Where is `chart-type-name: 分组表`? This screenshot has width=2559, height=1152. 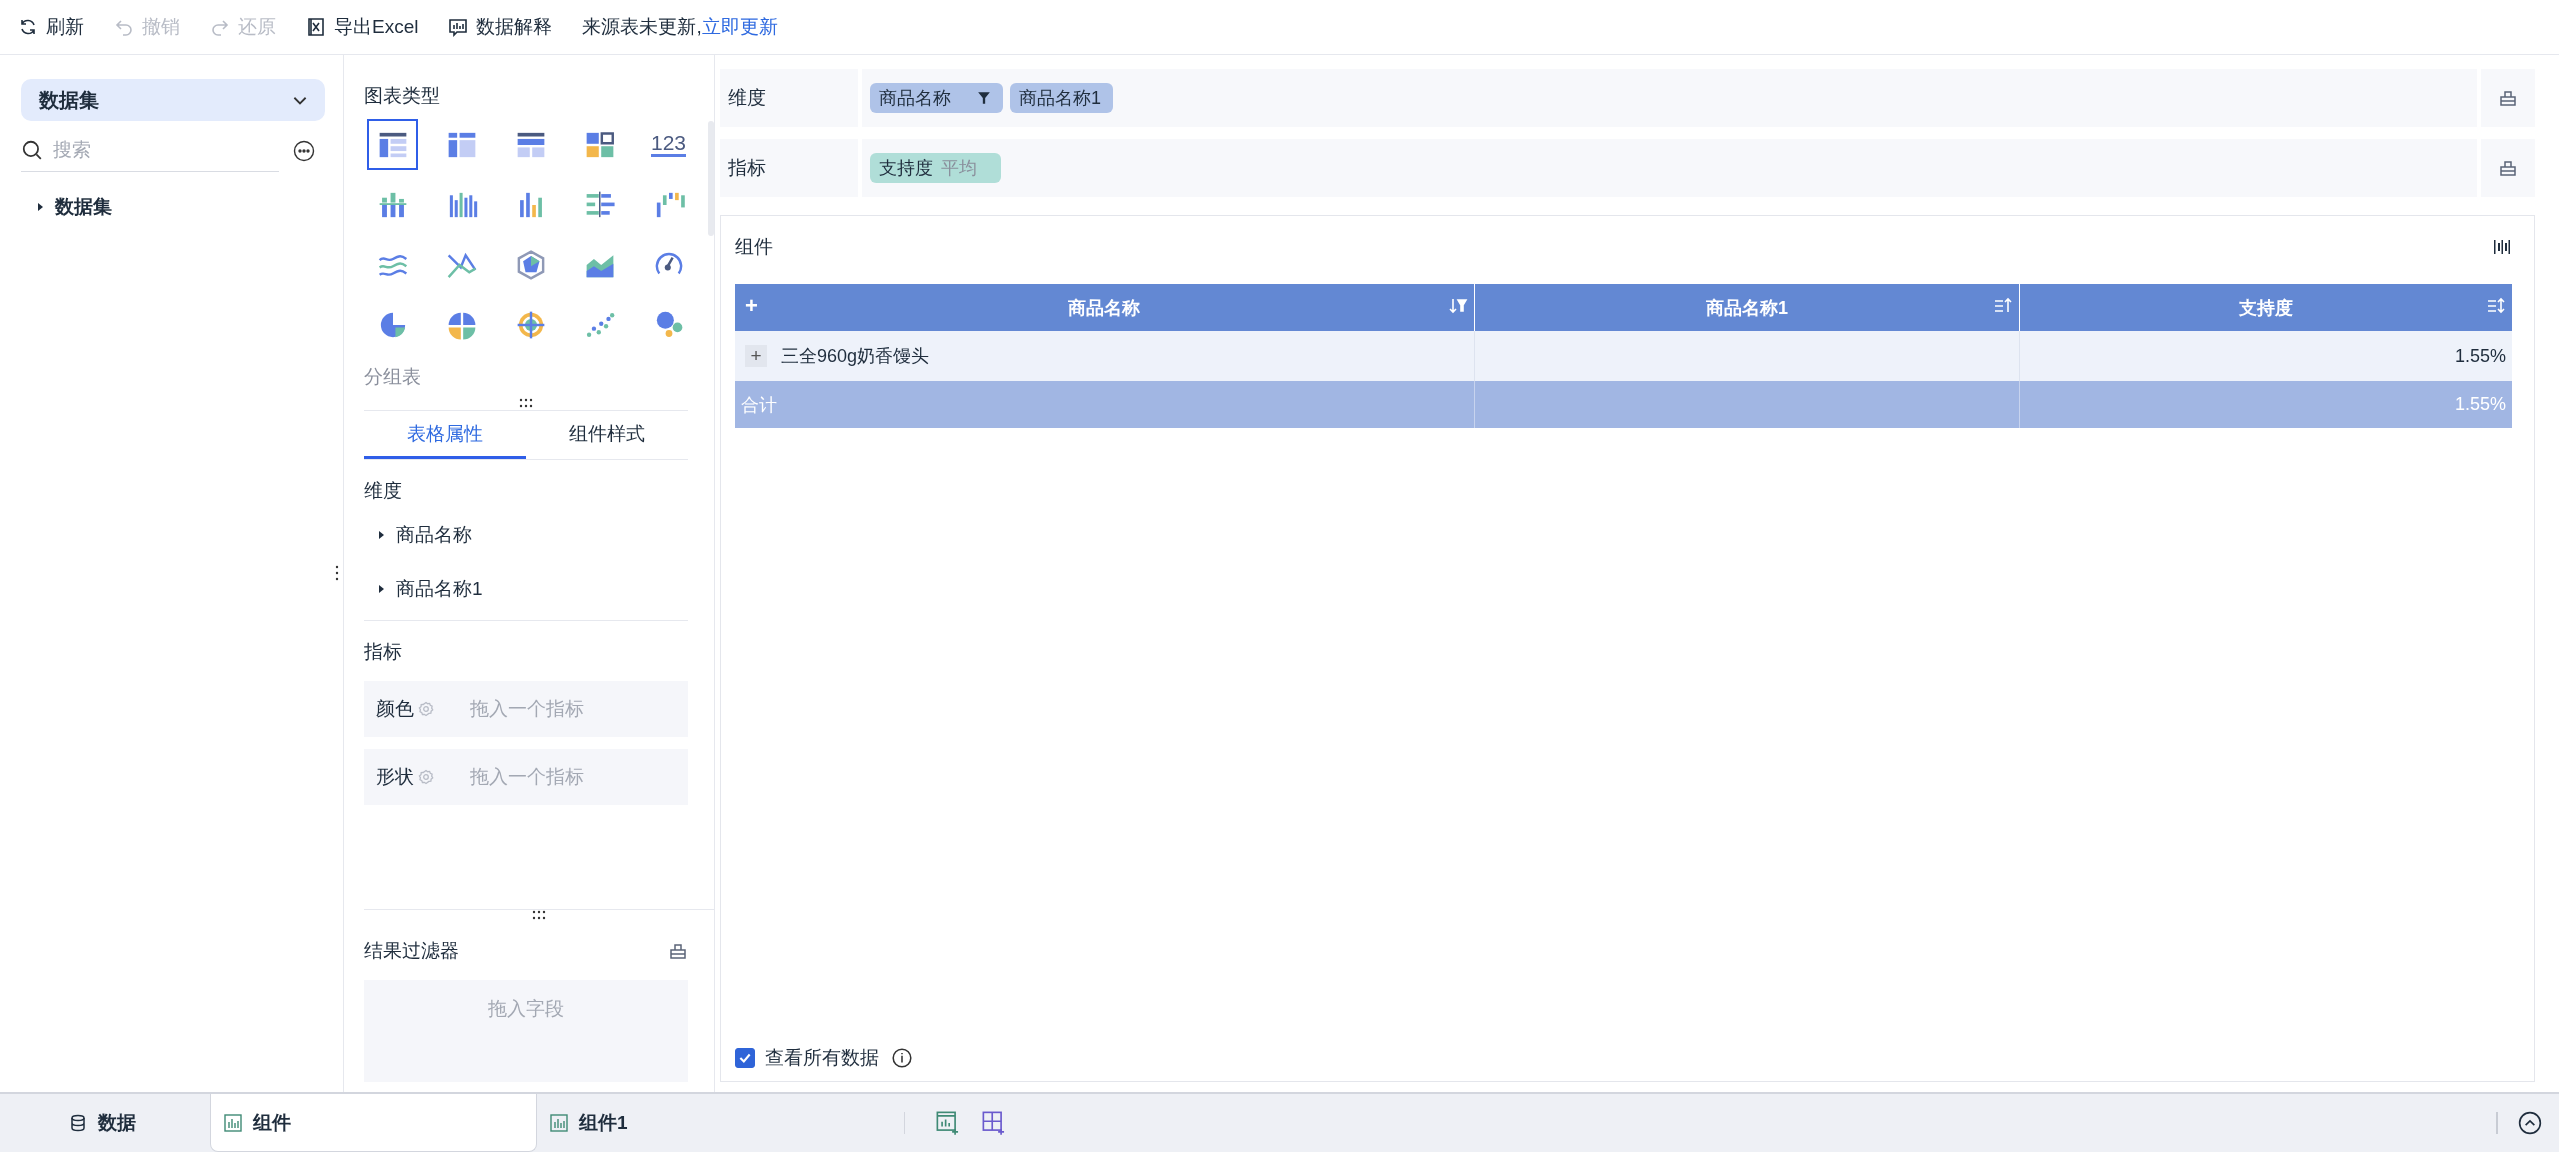 chart-type-name: 分组表 is located at coordinates (393, 377).